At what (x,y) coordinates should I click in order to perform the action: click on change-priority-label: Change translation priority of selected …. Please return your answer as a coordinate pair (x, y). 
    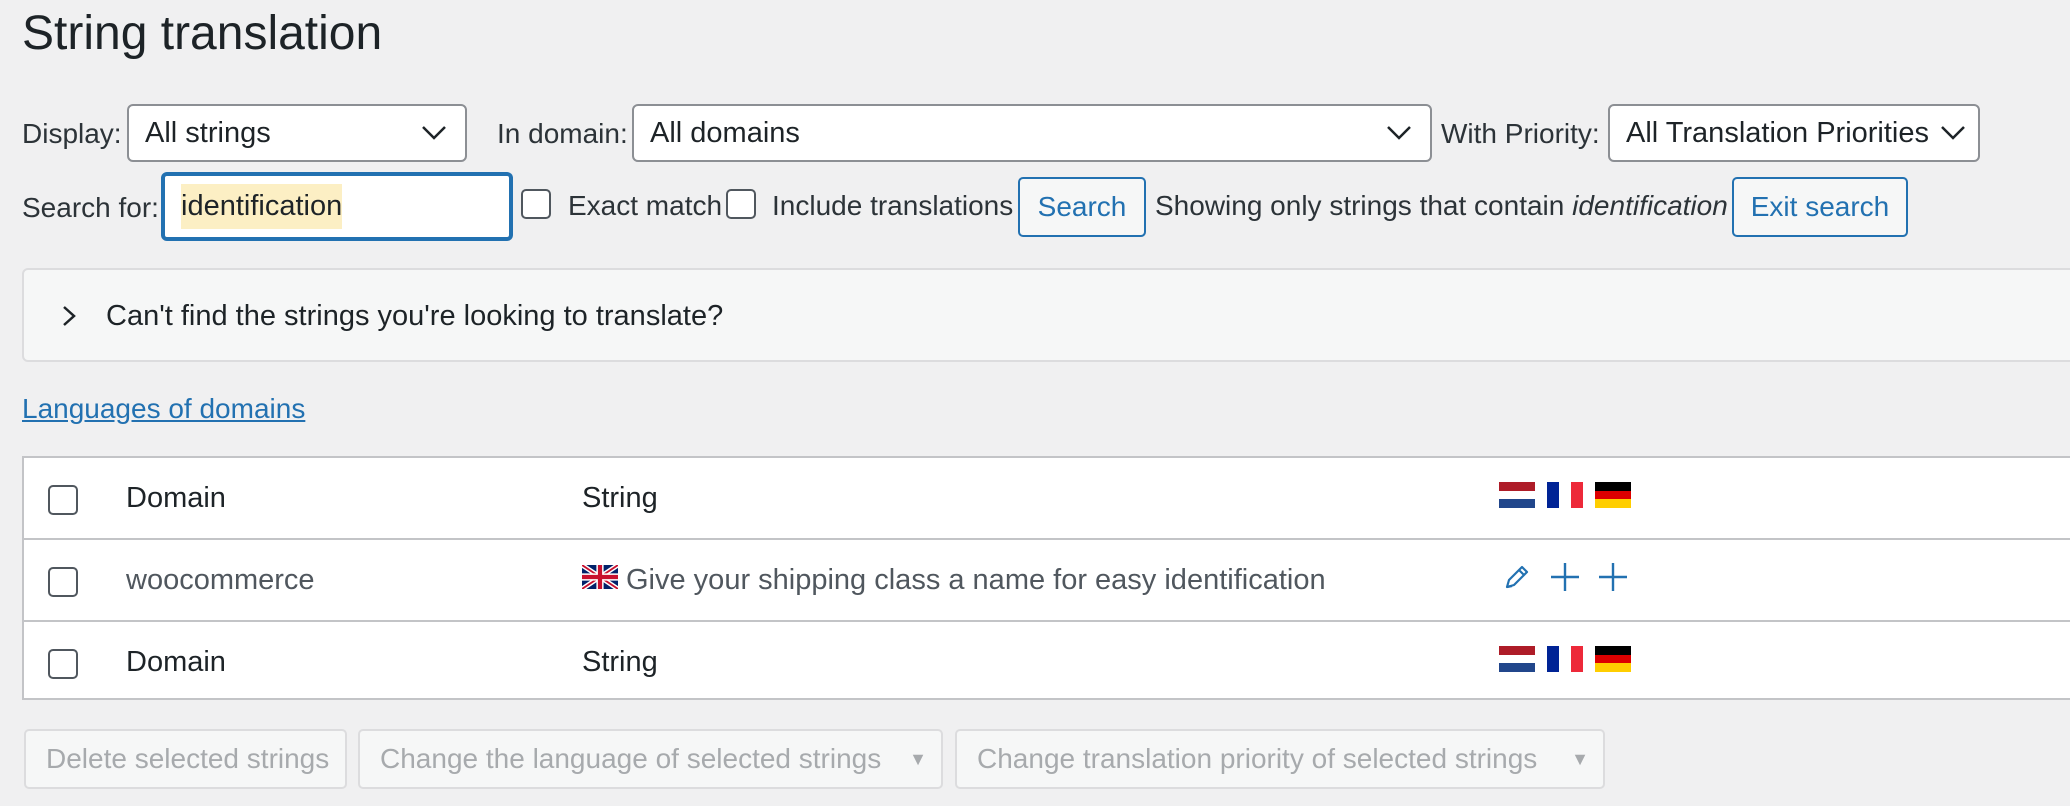
    Looking at the image, I should click on (1257, 758).